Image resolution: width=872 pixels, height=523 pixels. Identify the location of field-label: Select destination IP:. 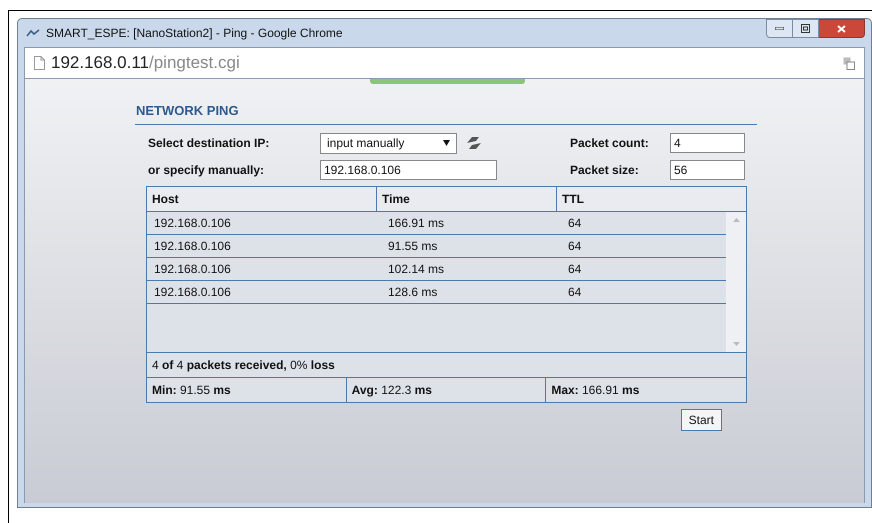
(209, 143).